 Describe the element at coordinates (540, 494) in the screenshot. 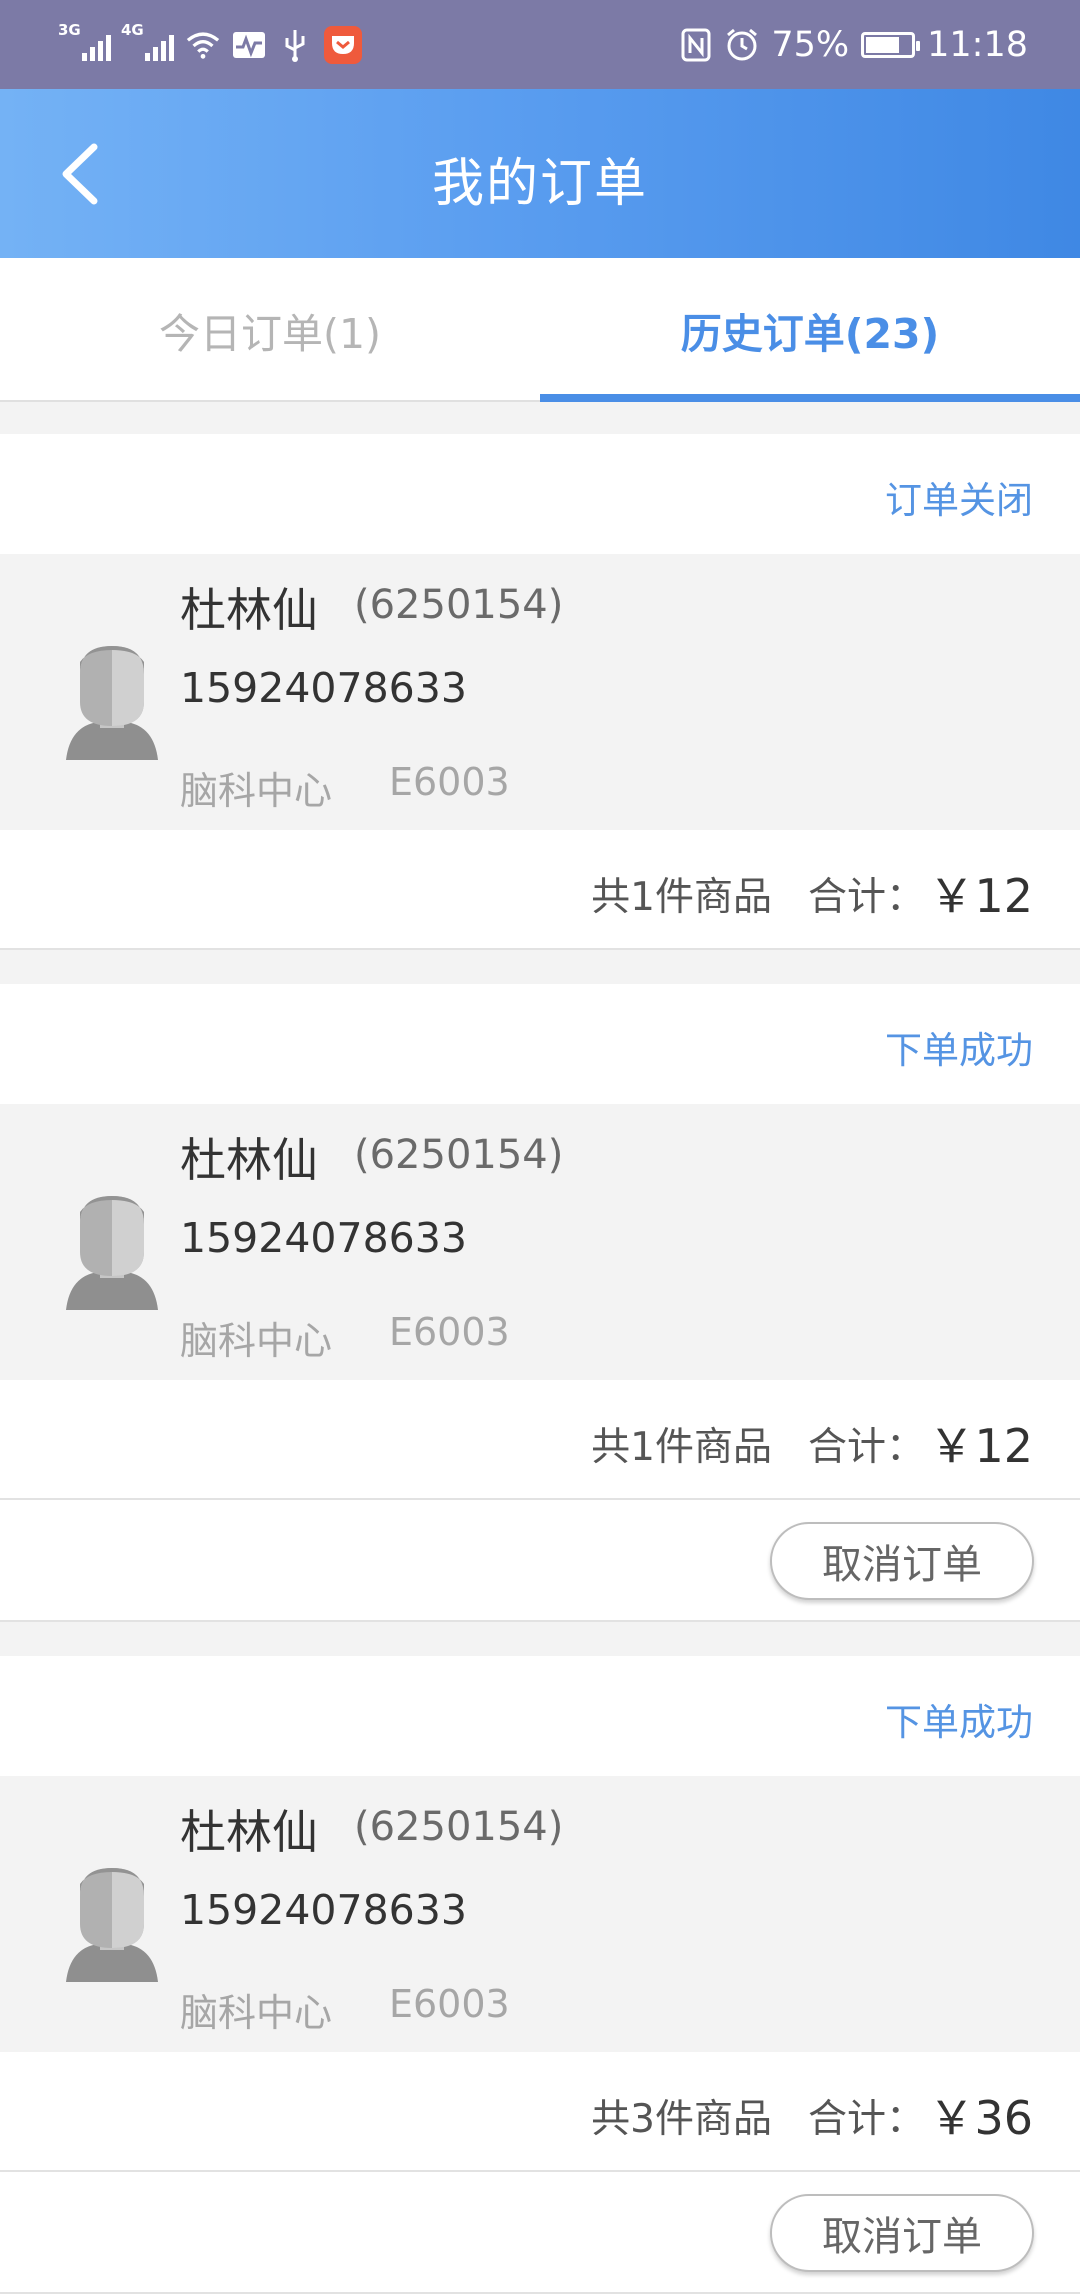

I see `order-status-row: 订单关闭` at that location.